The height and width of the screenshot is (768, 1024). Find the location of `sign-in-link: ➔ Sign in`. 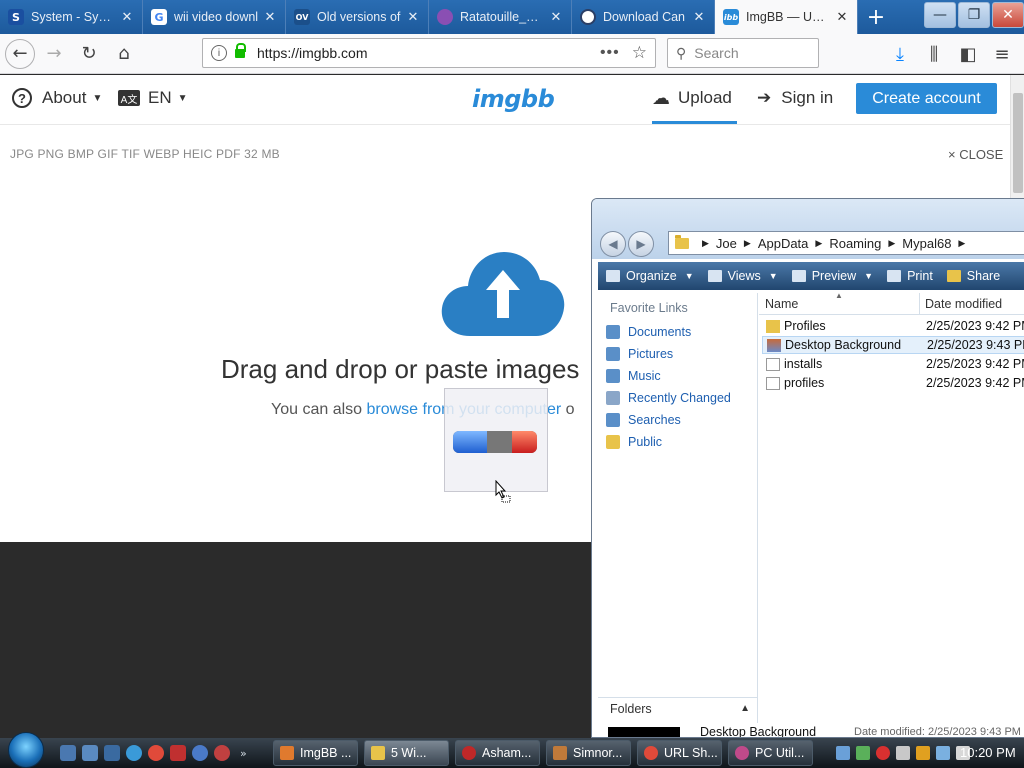

sign-in-link: ➔ Sign in is located at coordinates (795, 98).